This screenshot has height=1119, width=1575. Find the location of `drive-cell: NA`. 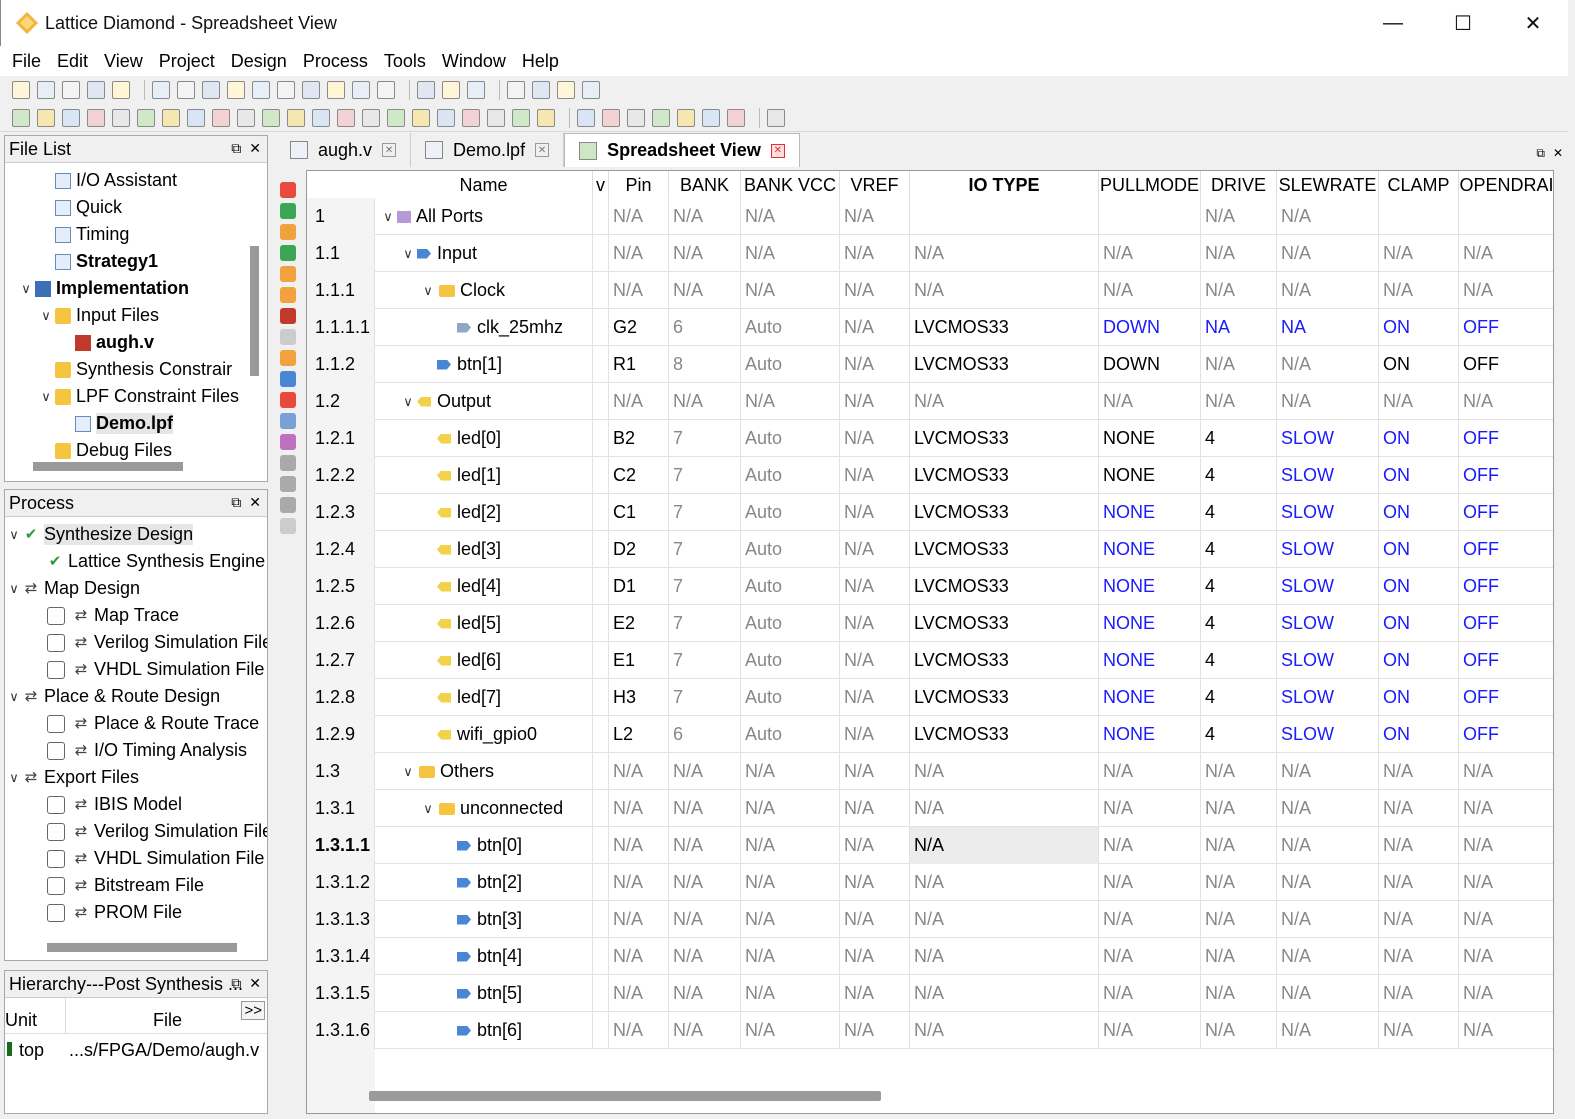

drive-cell: NA is located at coordinates (1239, 327).